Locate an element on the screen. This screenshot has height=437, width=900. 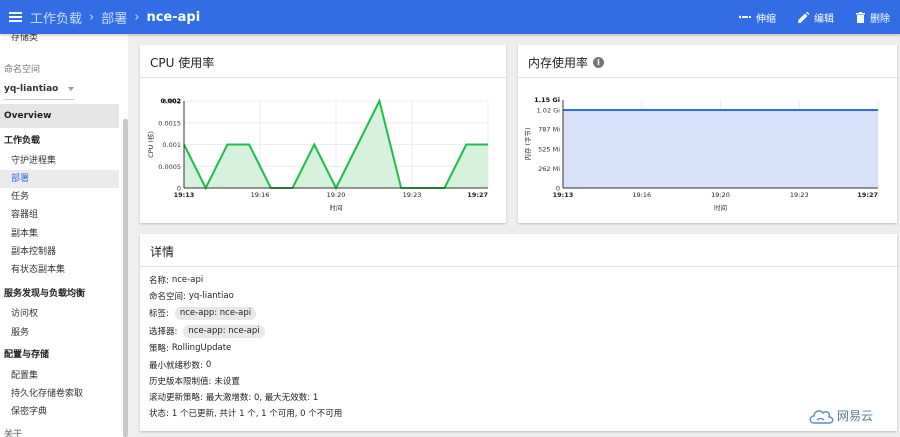
detail-labels: 标签: nce-app: nce-api is located at coordinates (203, 313).